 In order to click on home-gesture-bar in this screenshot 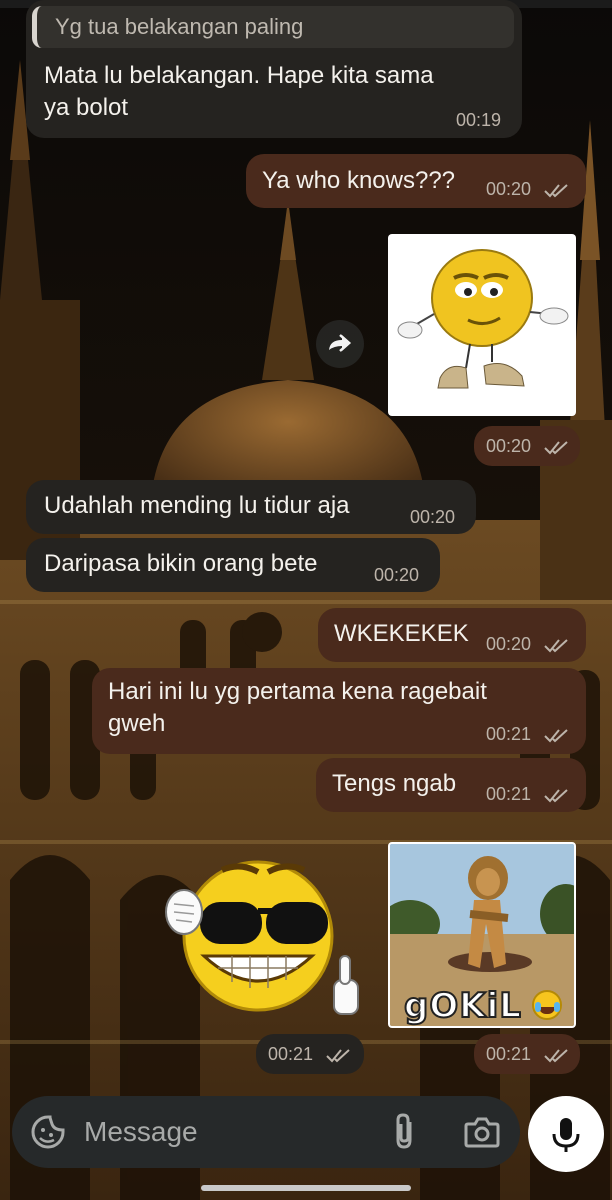, I will do `click(306, 1188)`.